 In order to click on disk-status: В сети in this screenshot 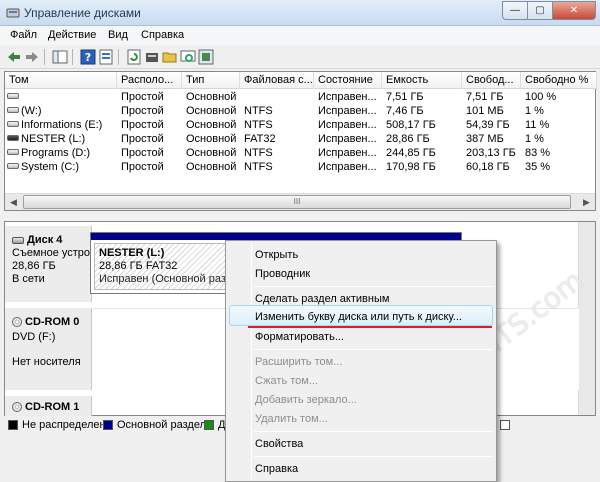, I will do `click(28, 279)`.